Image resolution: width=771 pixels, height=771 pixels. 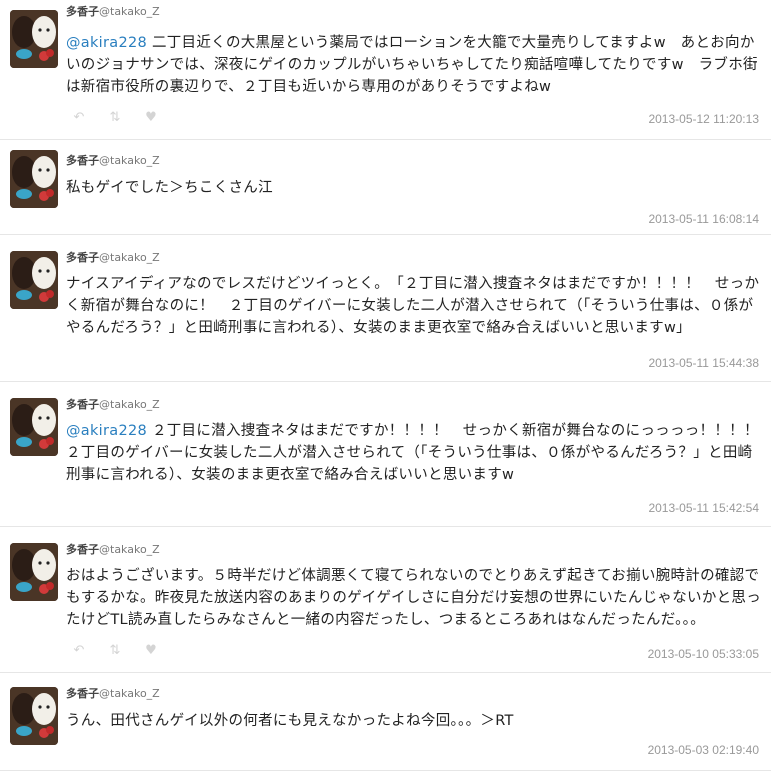 I want to click on tweet-timestamp: 2013-05-11 16:08:14, so click(x=703, y=219).